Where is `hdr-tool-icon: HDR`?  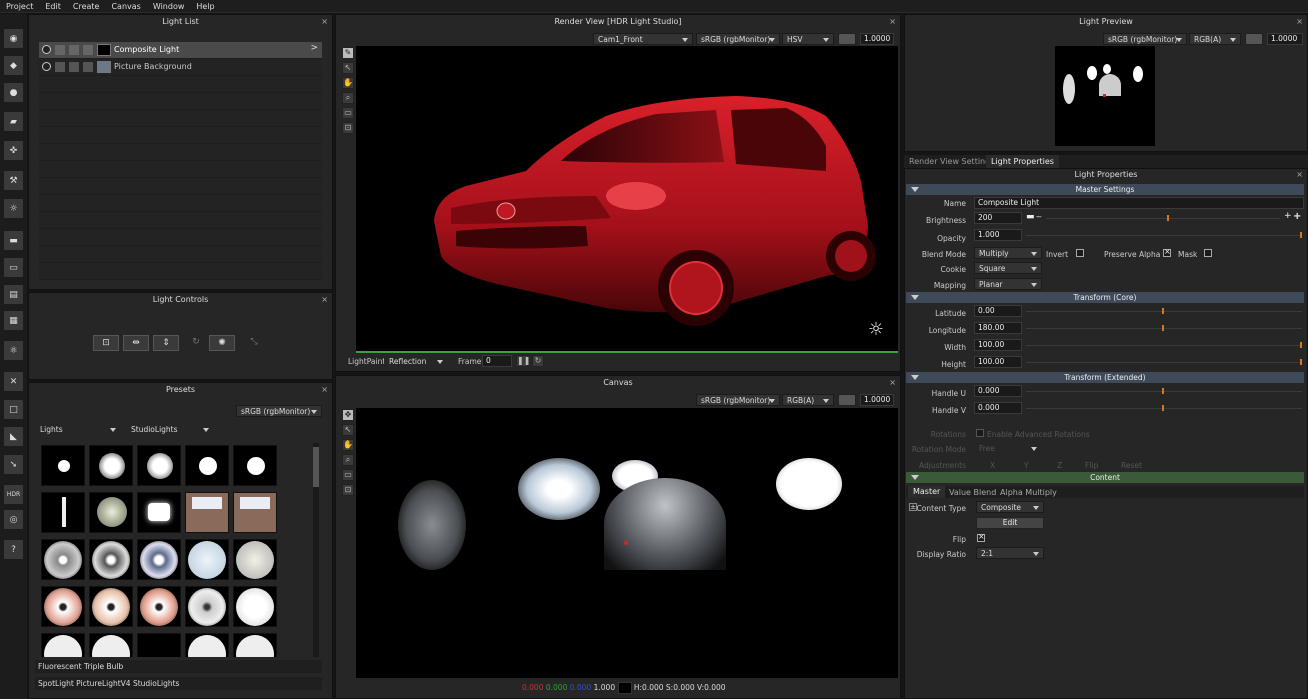 hdr-tool-icon: HDR is located at coordinates (13, 494).